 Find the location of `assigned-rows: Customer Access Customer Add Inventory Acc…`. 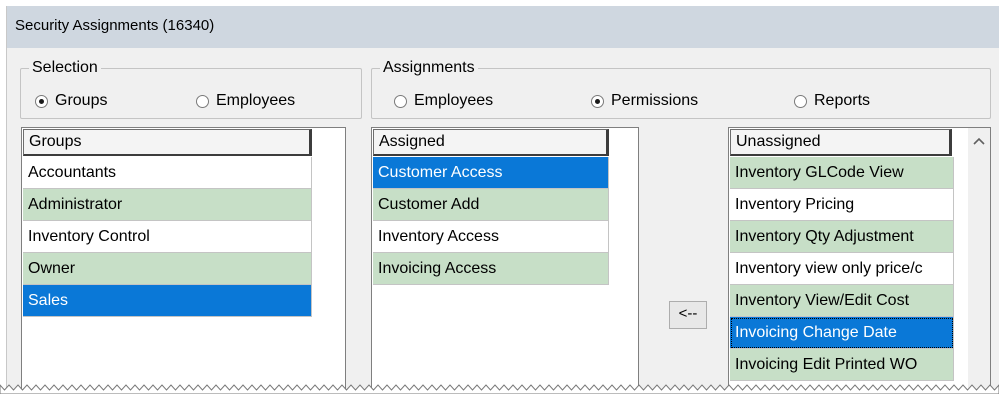

assigned-rows: Customer Access Customer Add Inventory Acc… is located at coordinates (491, 221).